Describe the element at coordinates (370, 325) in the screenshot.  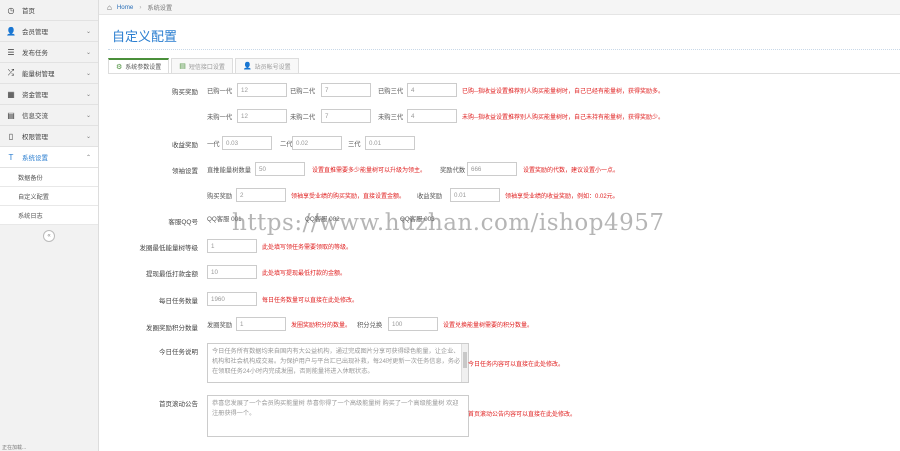
I see `field-label: 积分兑换` at that location.